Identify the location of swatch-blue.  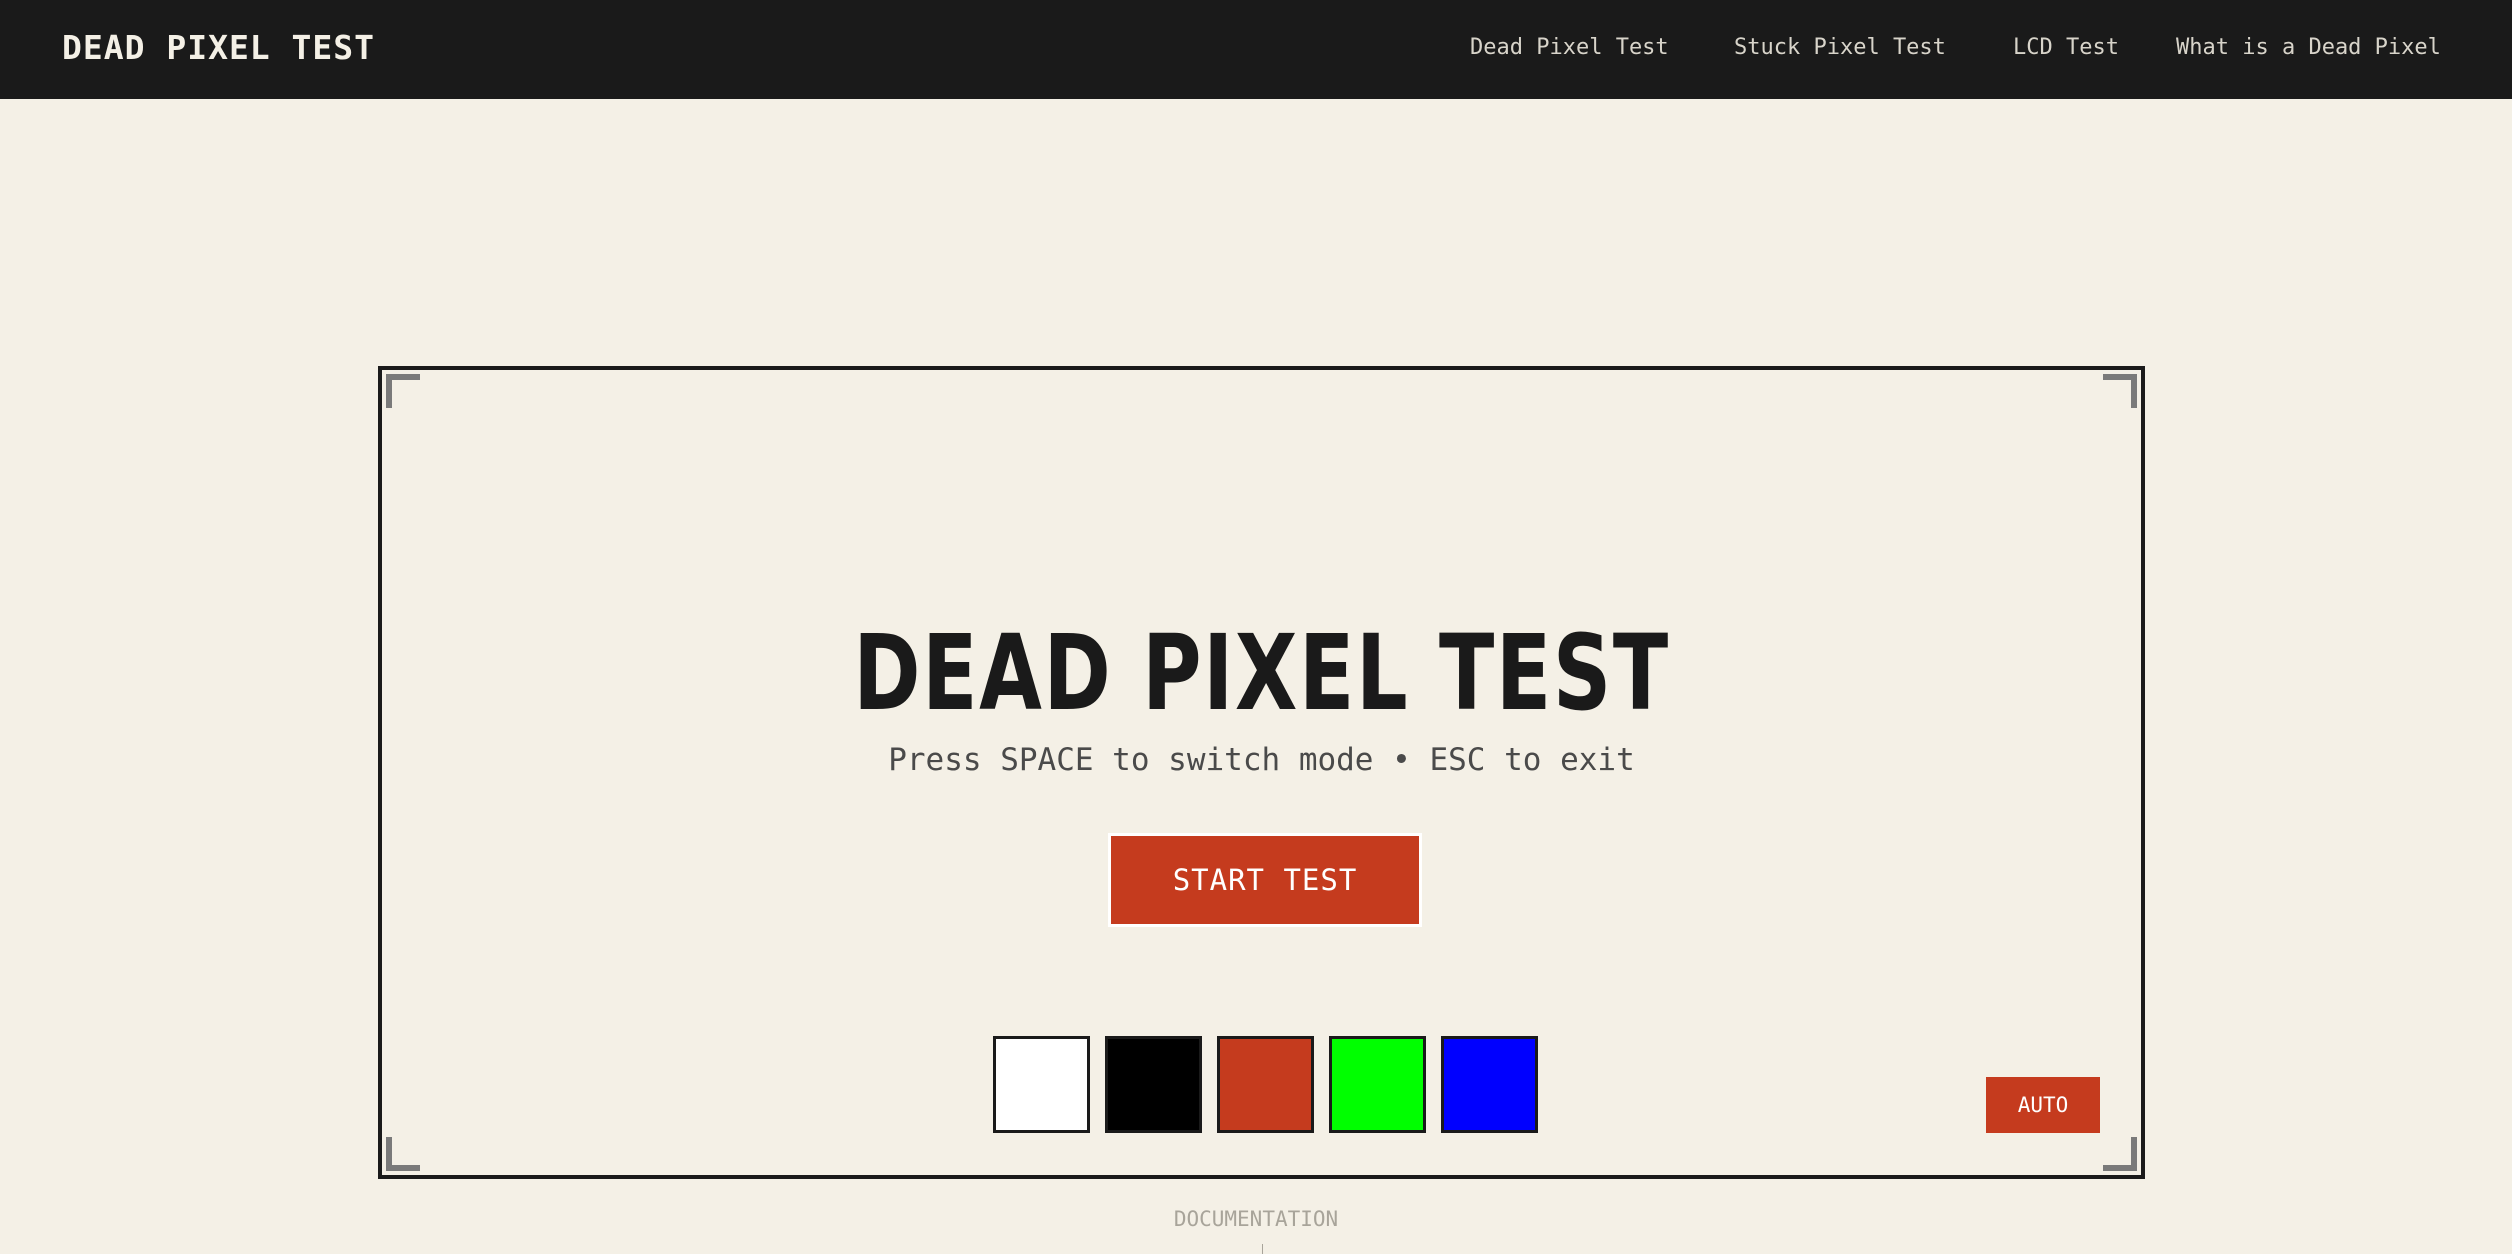
(1489, 1084).